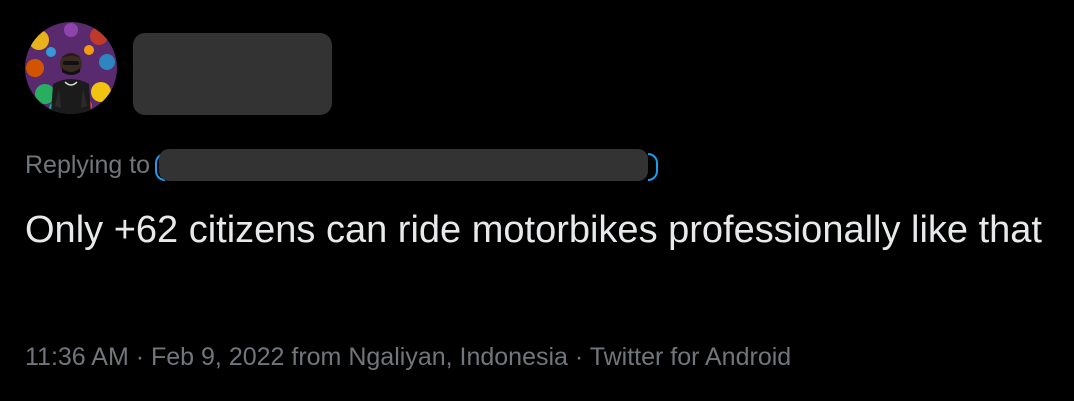  I want to click on author-name-redacted, so click(232, 74).